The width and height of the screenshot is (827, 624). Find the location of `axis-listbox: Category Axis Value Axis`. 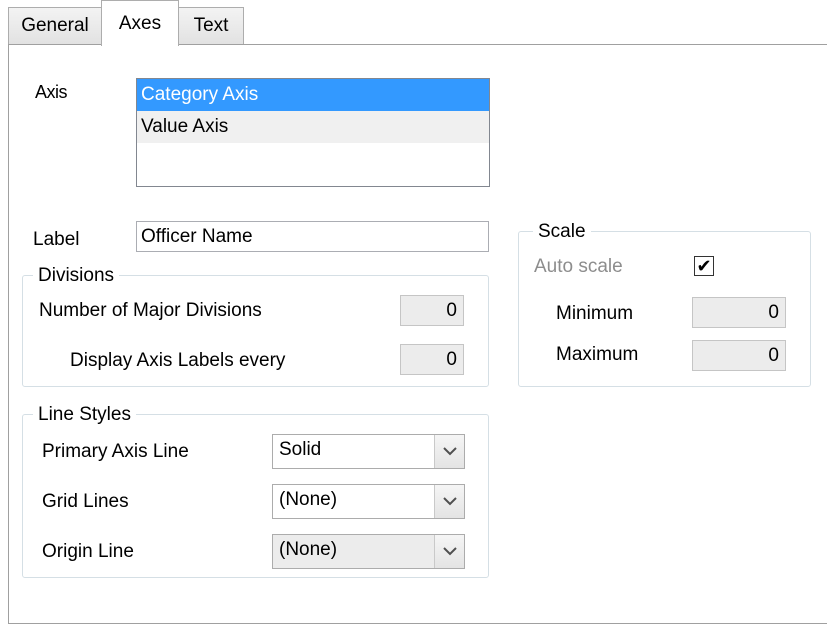

axis-listbox: Category Axis Value Axis is located at coordinates (313, 132).